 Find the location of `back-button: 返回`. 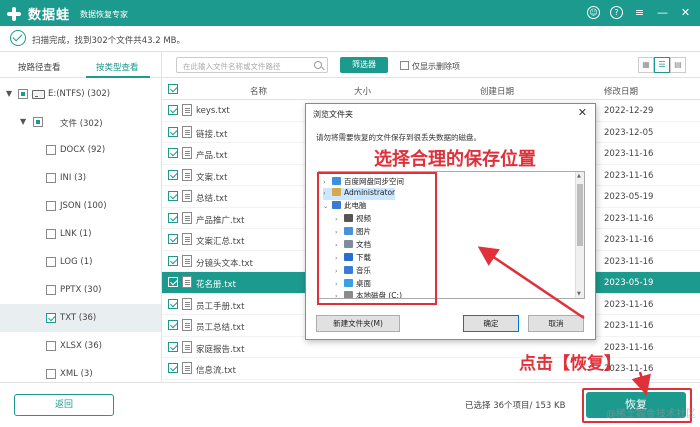

back-button: 返回 is located at coordinates (64, 405).